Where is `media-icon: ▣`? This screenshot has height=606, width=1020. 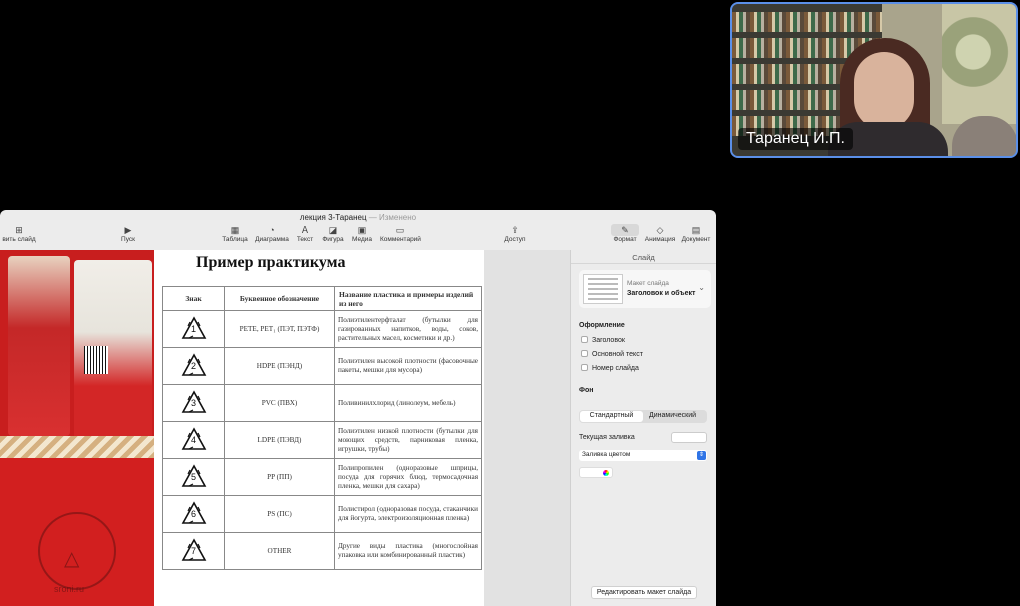
media-icon: ▣ is located at coordinates (362, 230).